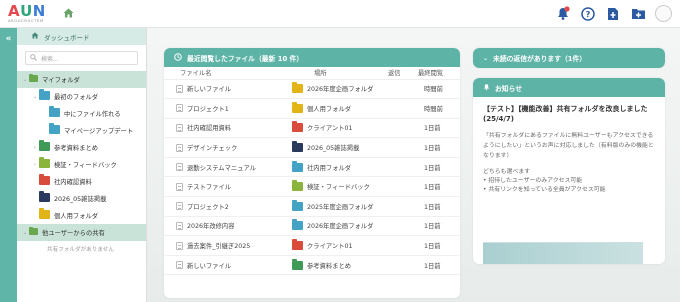 This screenshot has width=680, height=302. I want to click on help-icon: ?, so click(588, 14).